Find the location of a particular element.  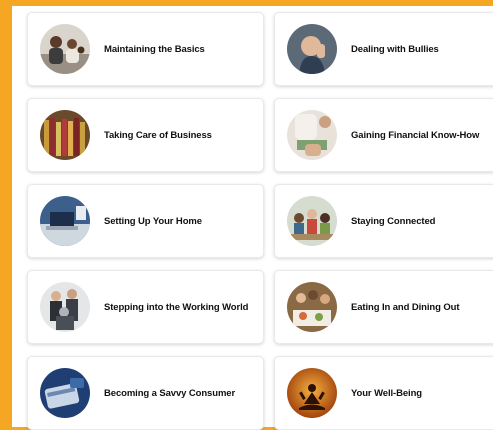

family-on-couch-photo is located at coordinates (65, 49).